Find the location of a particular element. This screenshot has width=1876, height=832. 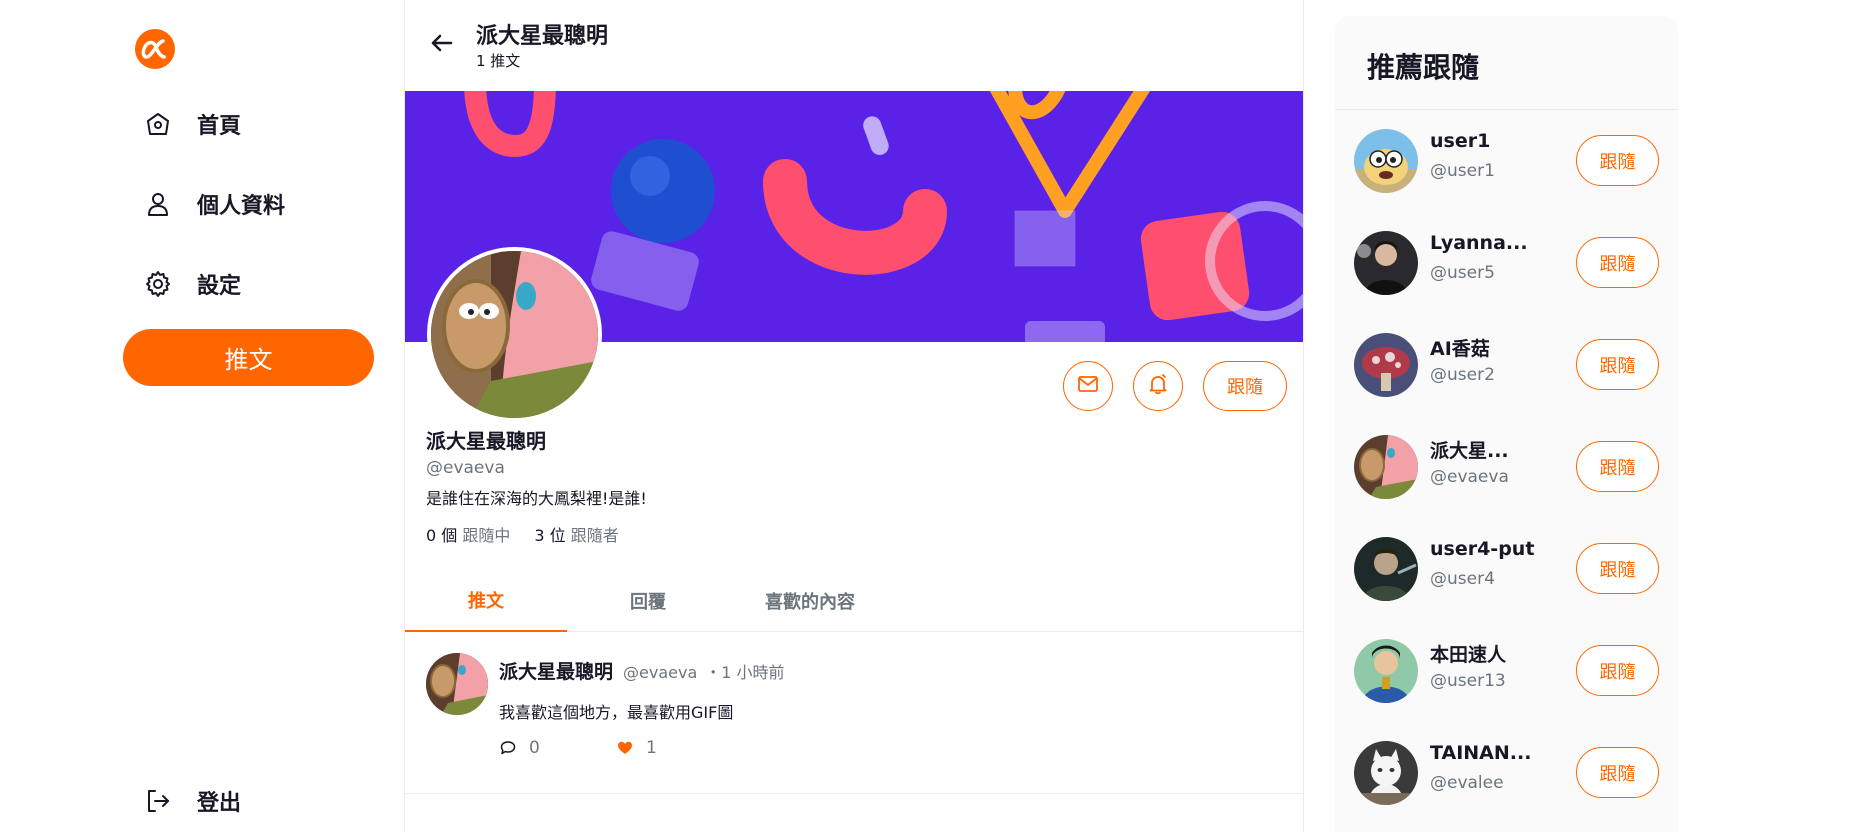

suggest-title: 推薦跟隨 is located at coordinates (1423, 67).